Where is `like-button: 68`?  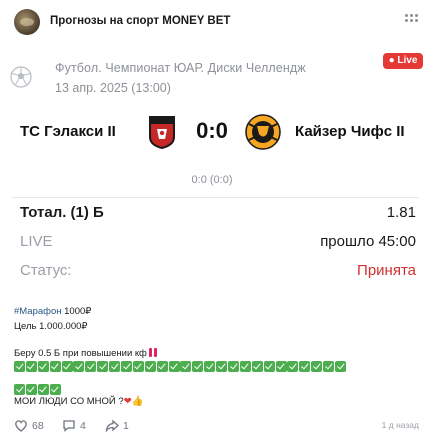
like-button: 68 is located at coordinates (29, 425).